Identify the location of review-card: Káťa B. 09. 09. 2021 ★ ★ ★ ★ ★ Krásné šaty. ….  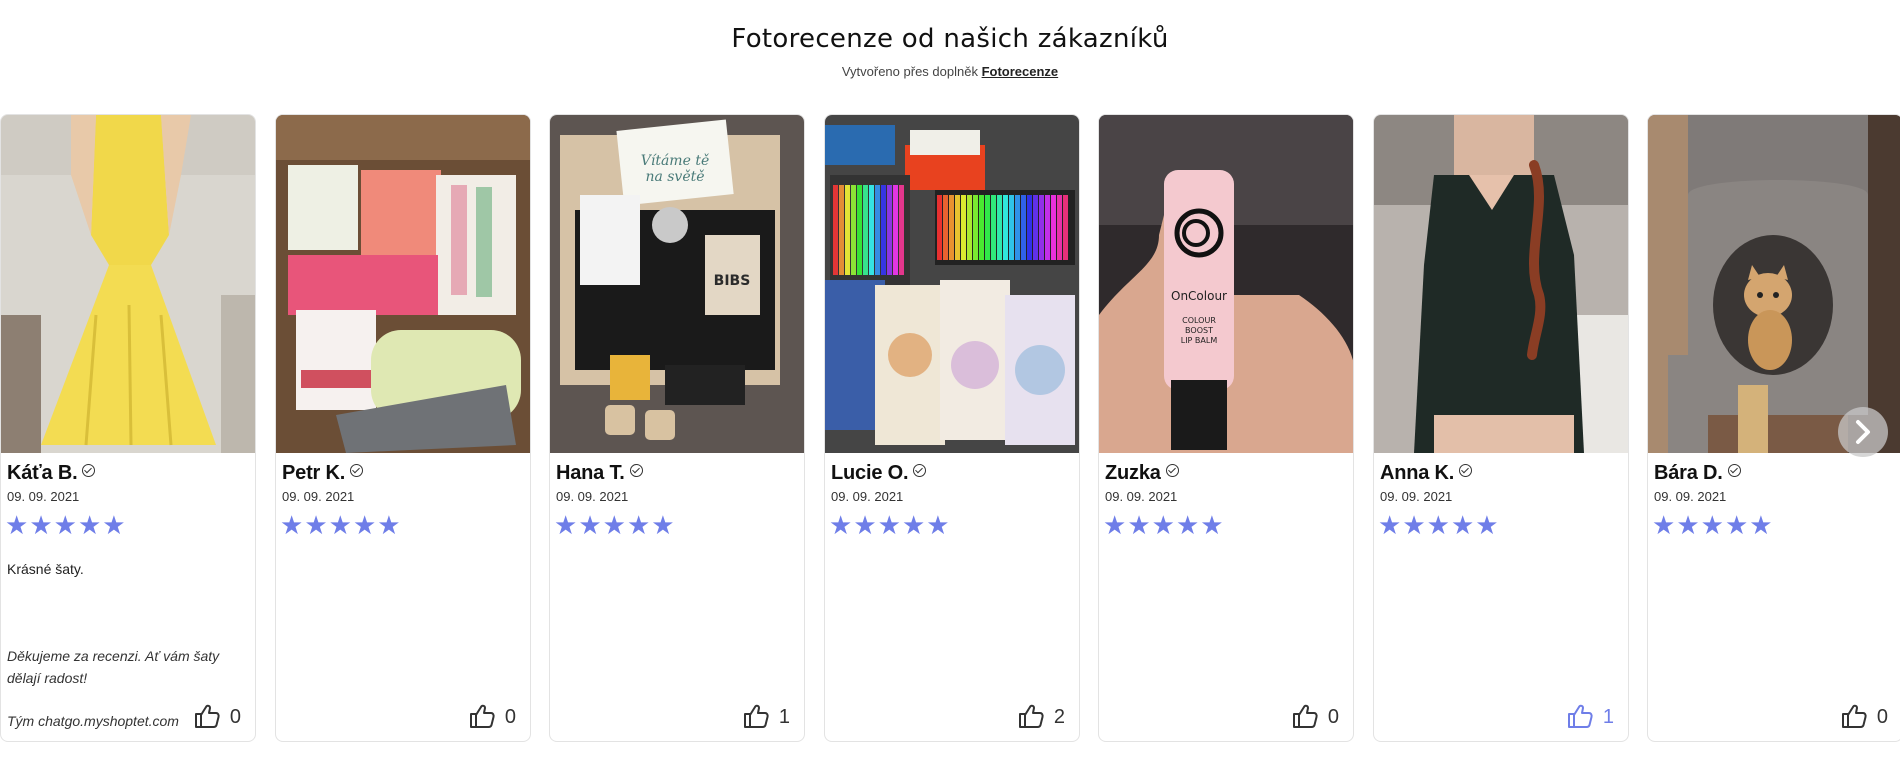
(128, 428).